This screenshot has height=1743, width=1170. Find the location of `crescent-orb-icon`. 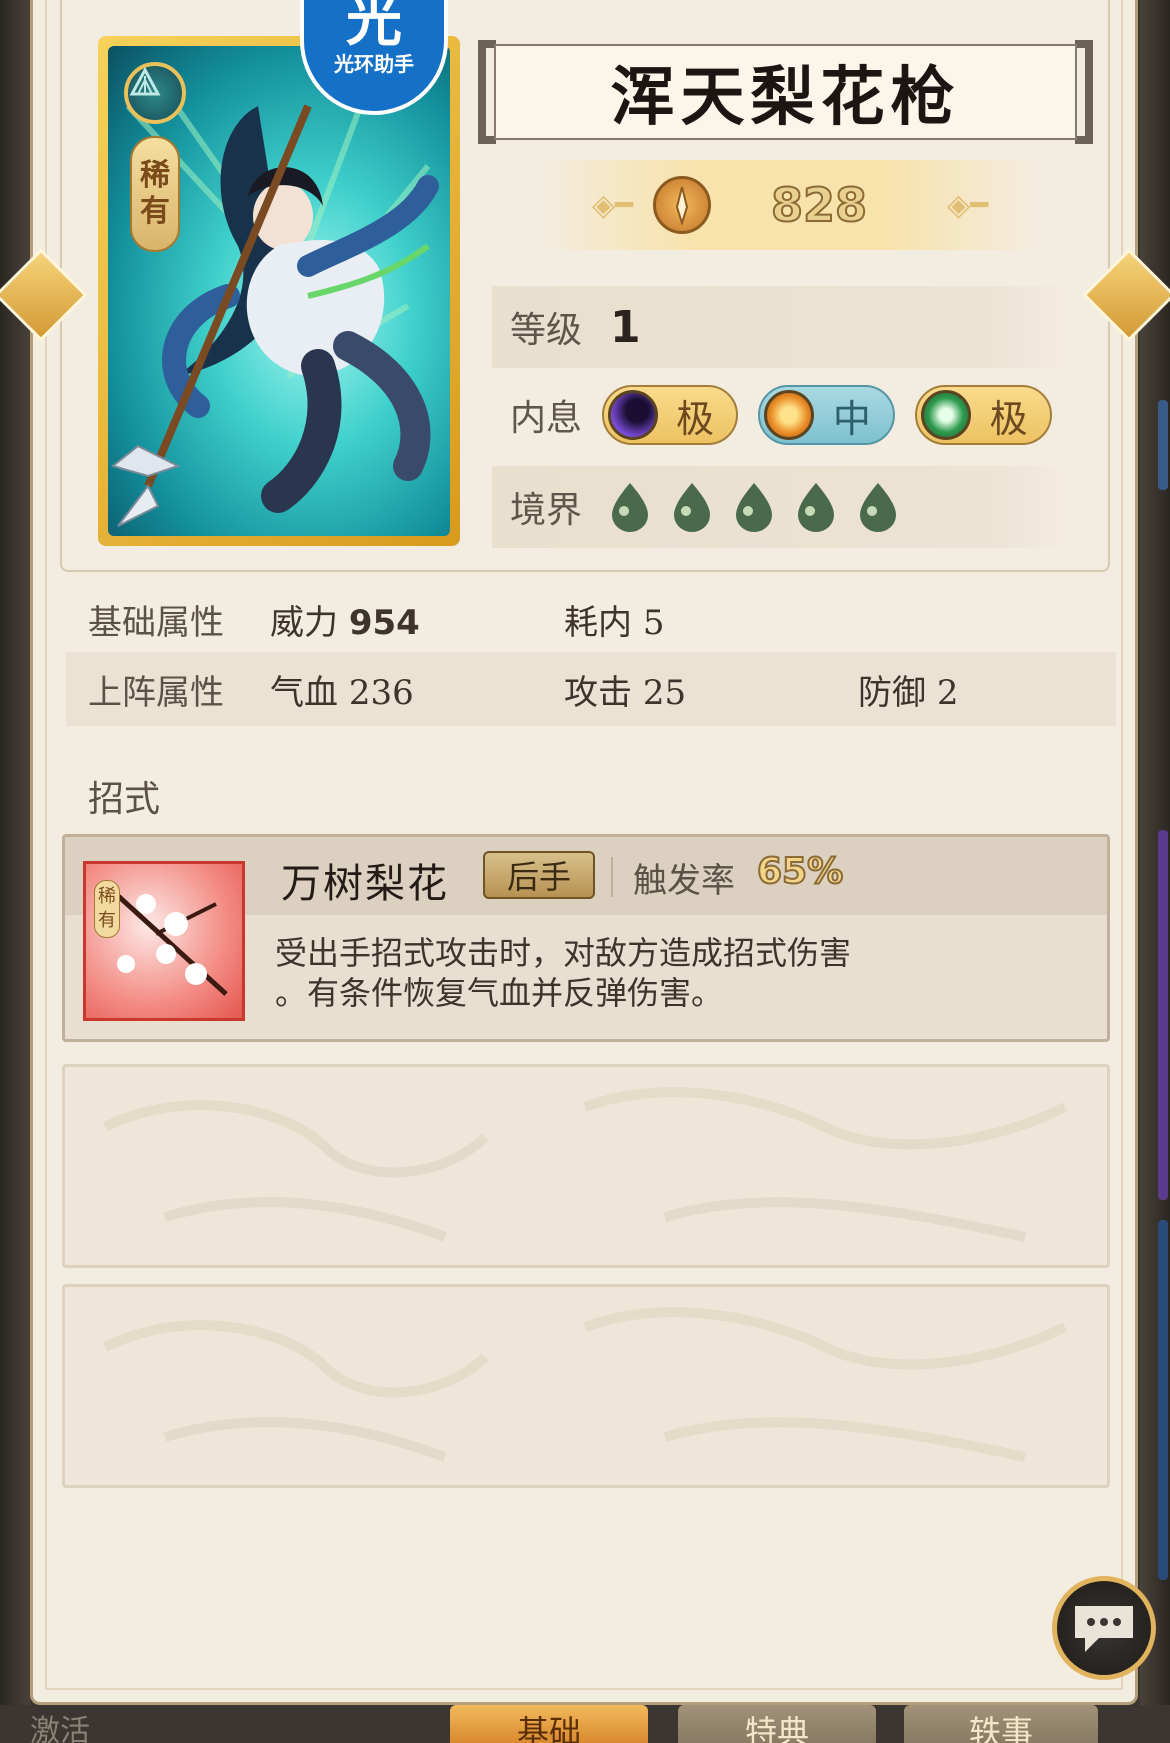

crescent-orb-icon is located at coordinates (946, 415).